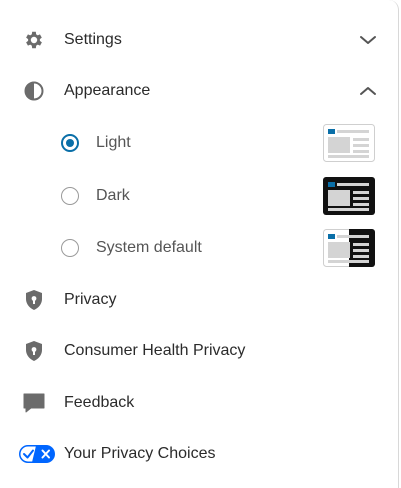  Describe the element at coordinates (70, 248) in the screenshot. I see `radio-system` at that location.